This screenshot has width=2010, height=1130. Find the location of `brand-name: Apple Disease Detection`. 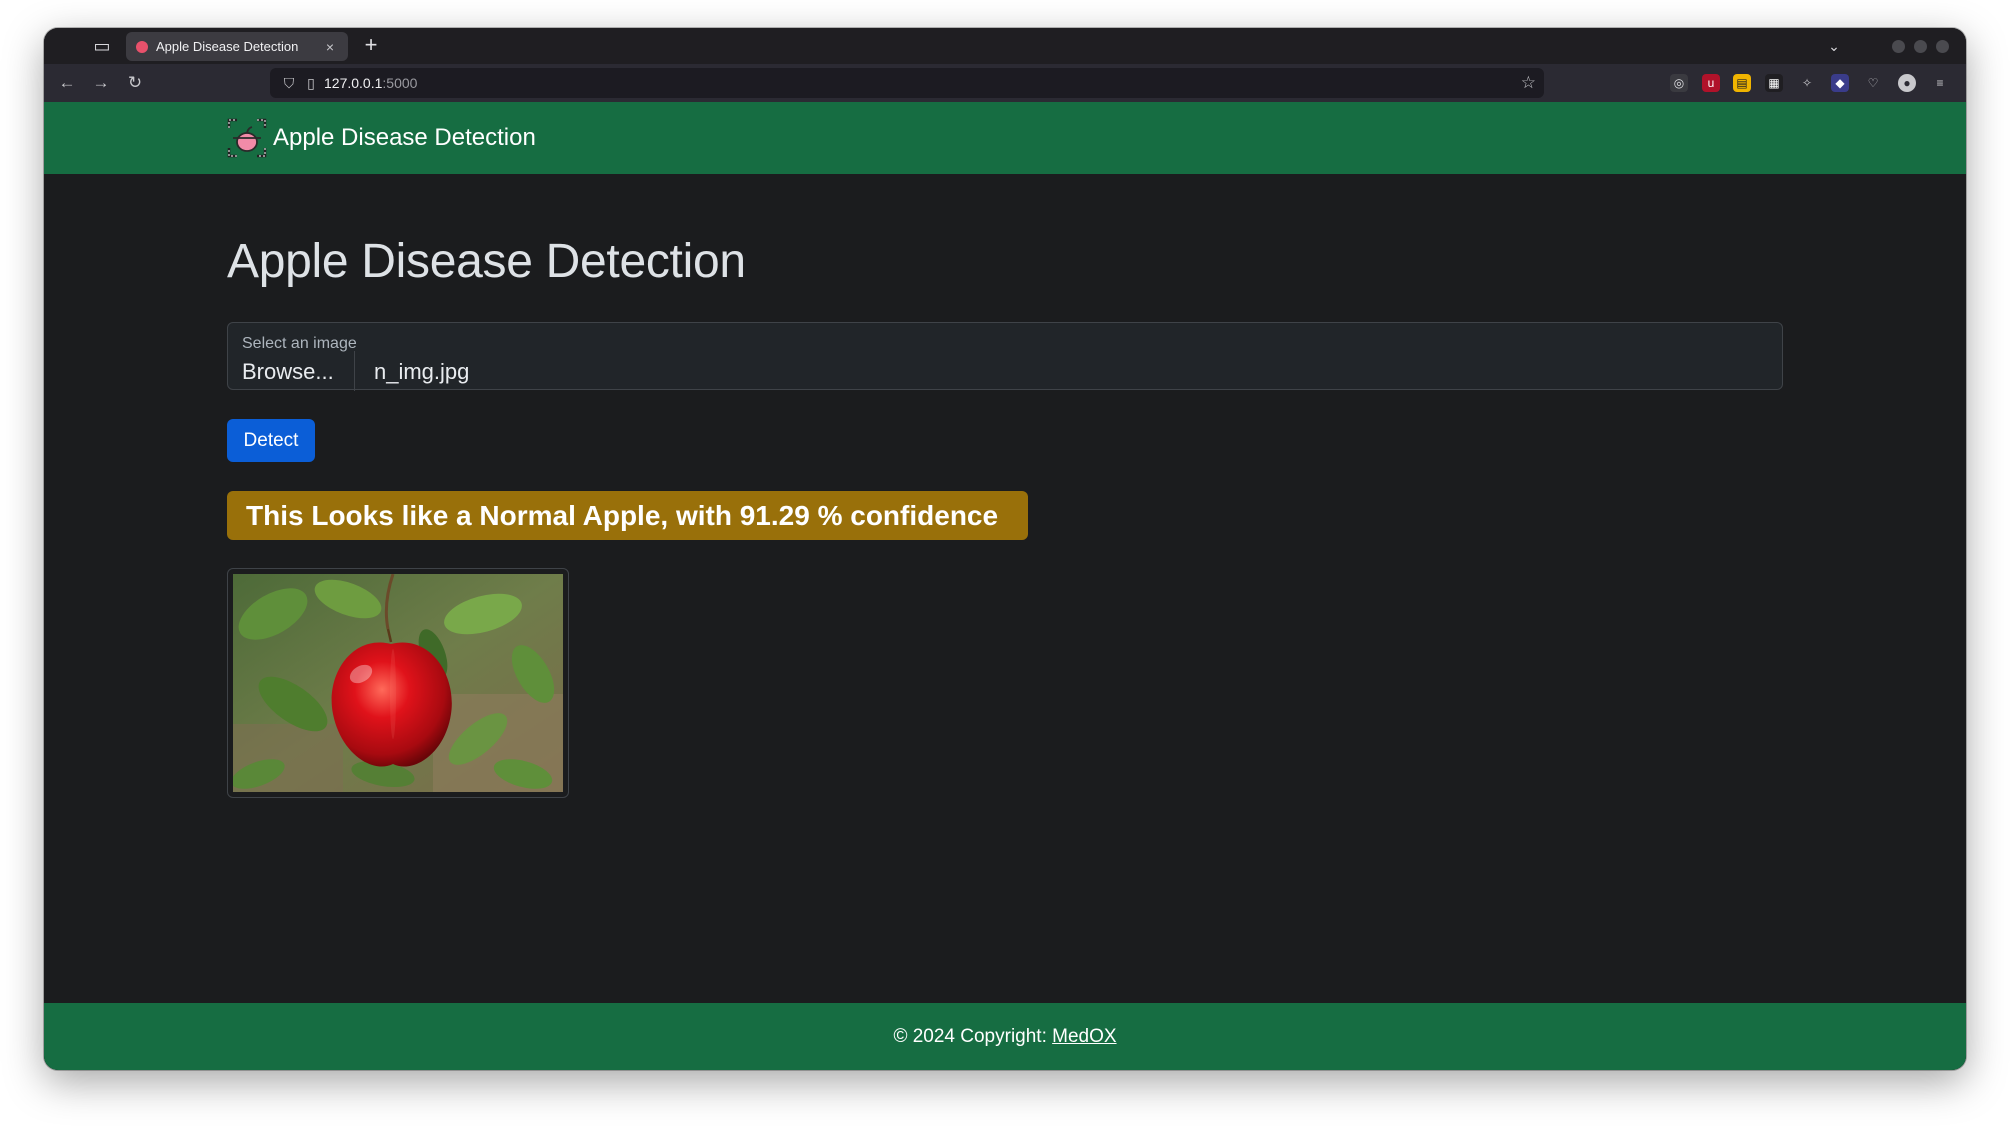

brand-name: Apple Disease Detection is located at coordinates (404, 137).